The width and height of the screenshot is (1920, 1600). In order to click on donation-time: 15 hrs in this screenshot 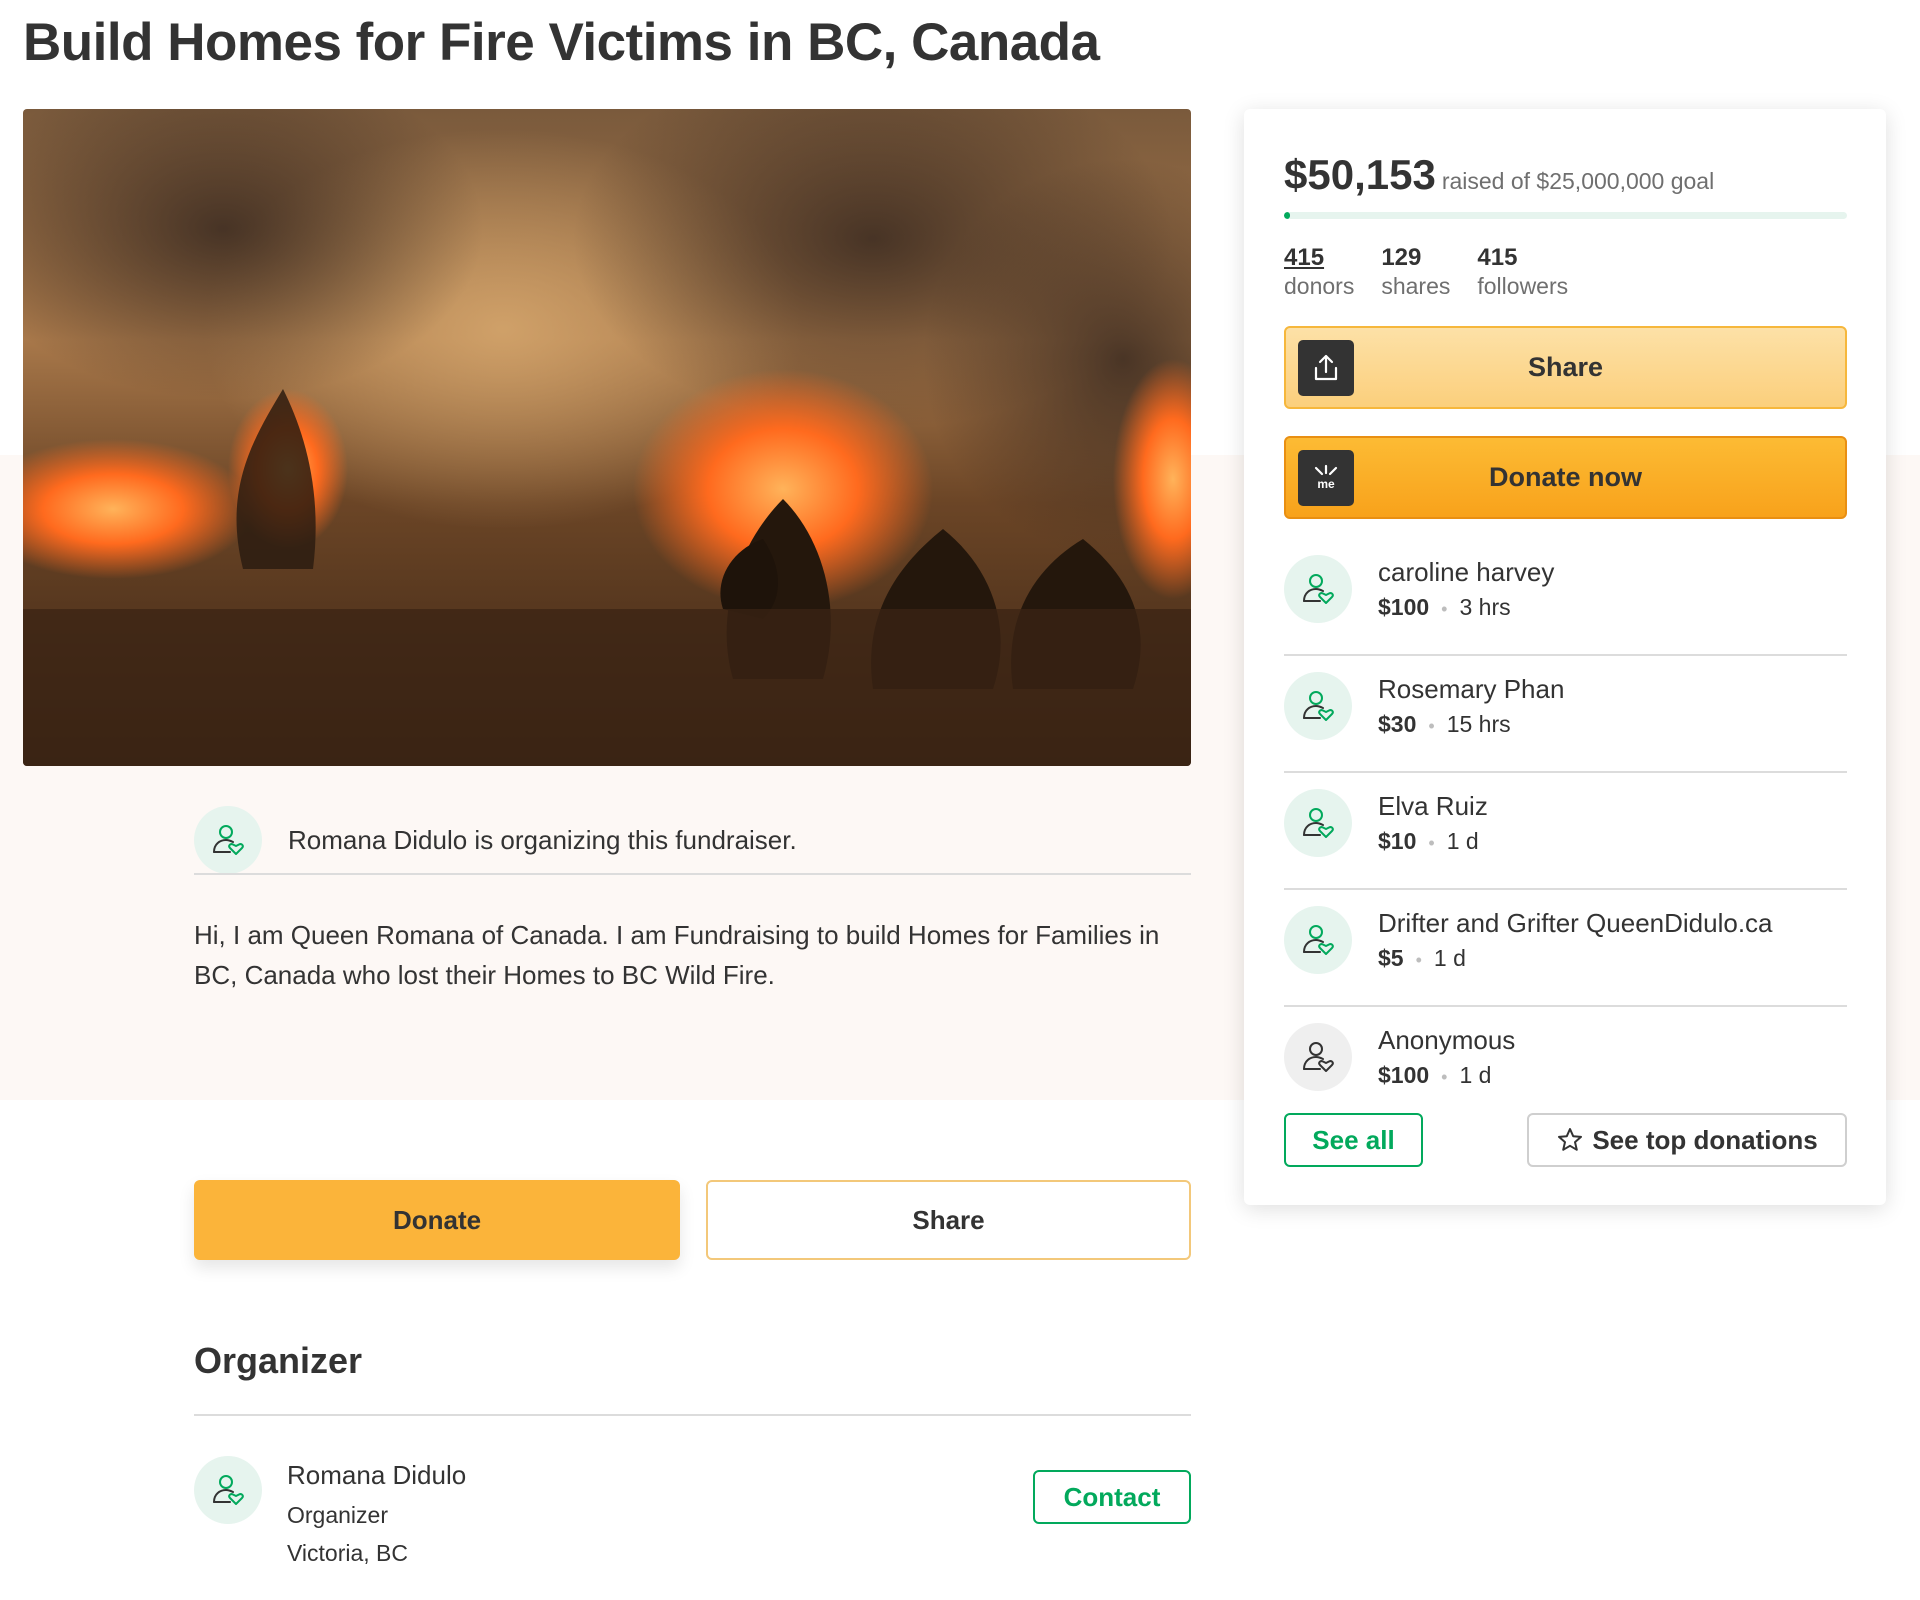, I will do `click(1478, 724)`.